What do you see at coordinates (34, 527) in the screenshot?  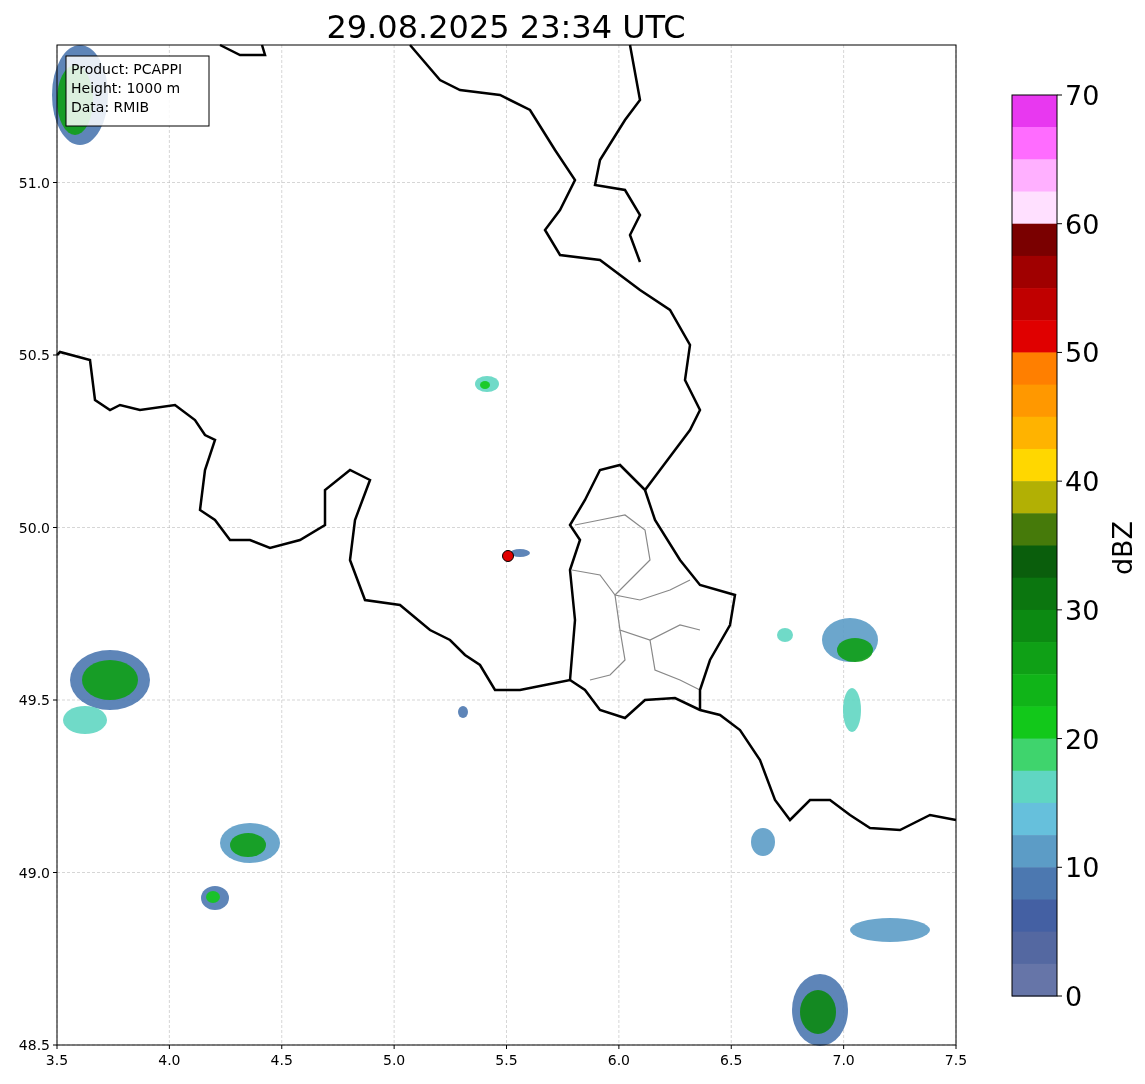 I see `y-tick-label: 50.0` at bounding box center [34, 527].